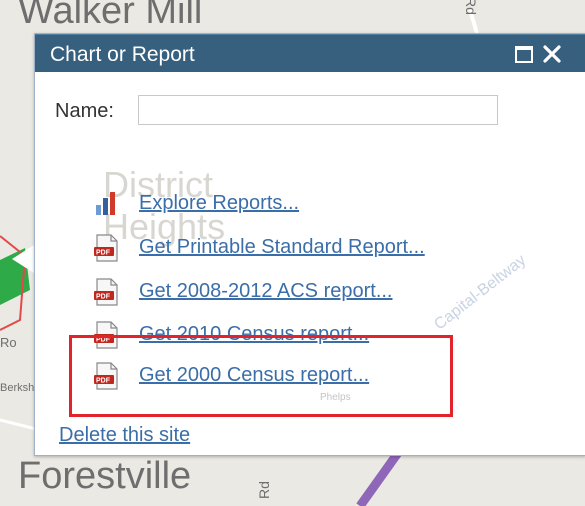 This screenshot has width=585, height=506. I want to click on map-label-rd-bottom: Rd, so click(263, 490).